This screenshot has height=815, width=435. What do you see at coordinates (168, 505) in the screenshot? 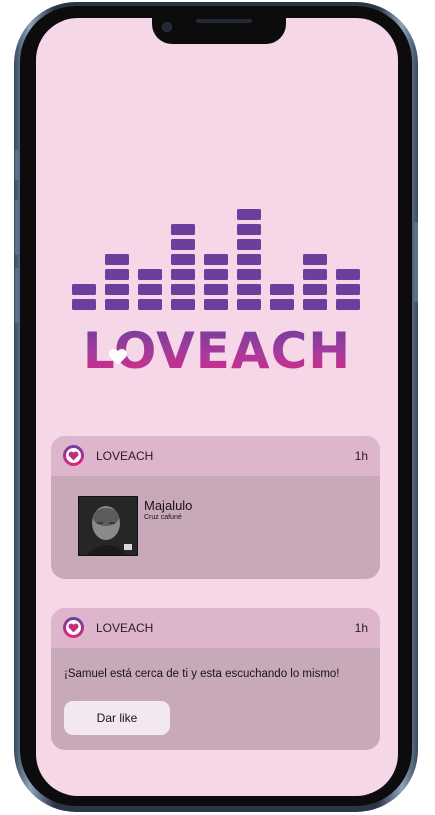
I see `song-title: Majalulo` at bounding box center [168, 505].